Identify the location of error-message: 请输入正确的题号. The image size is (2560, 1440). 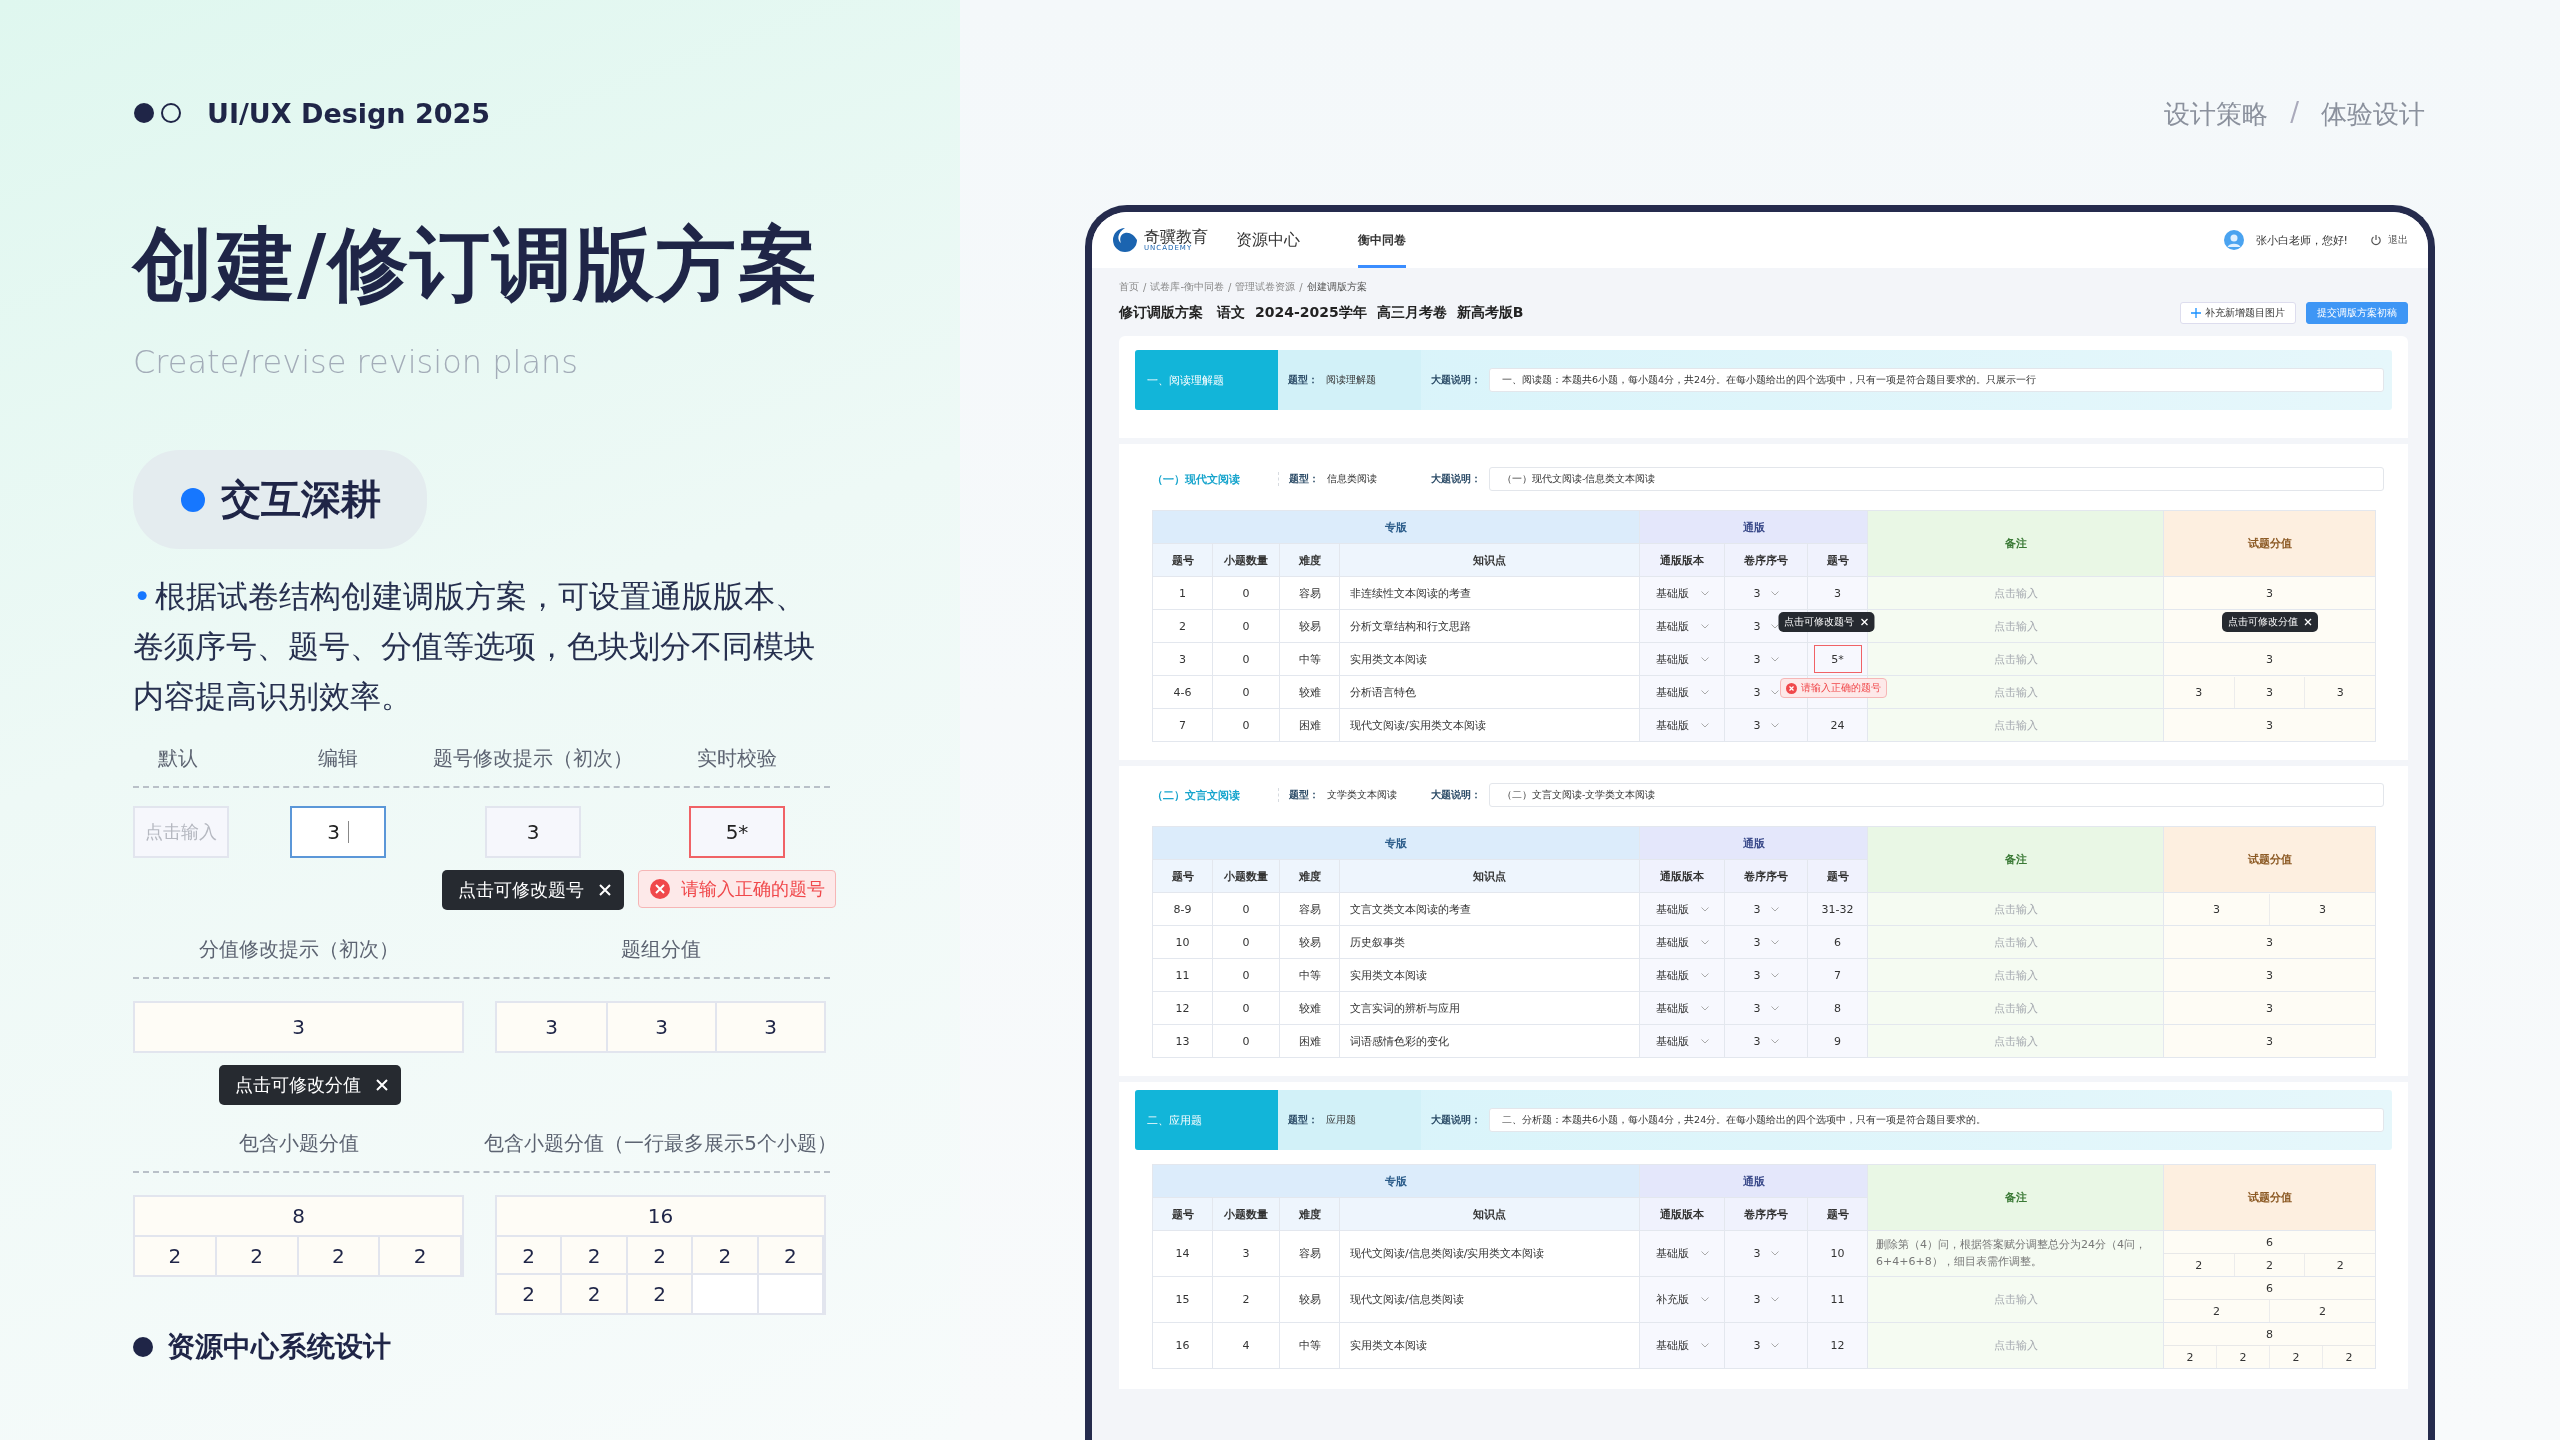
(1833, 688).